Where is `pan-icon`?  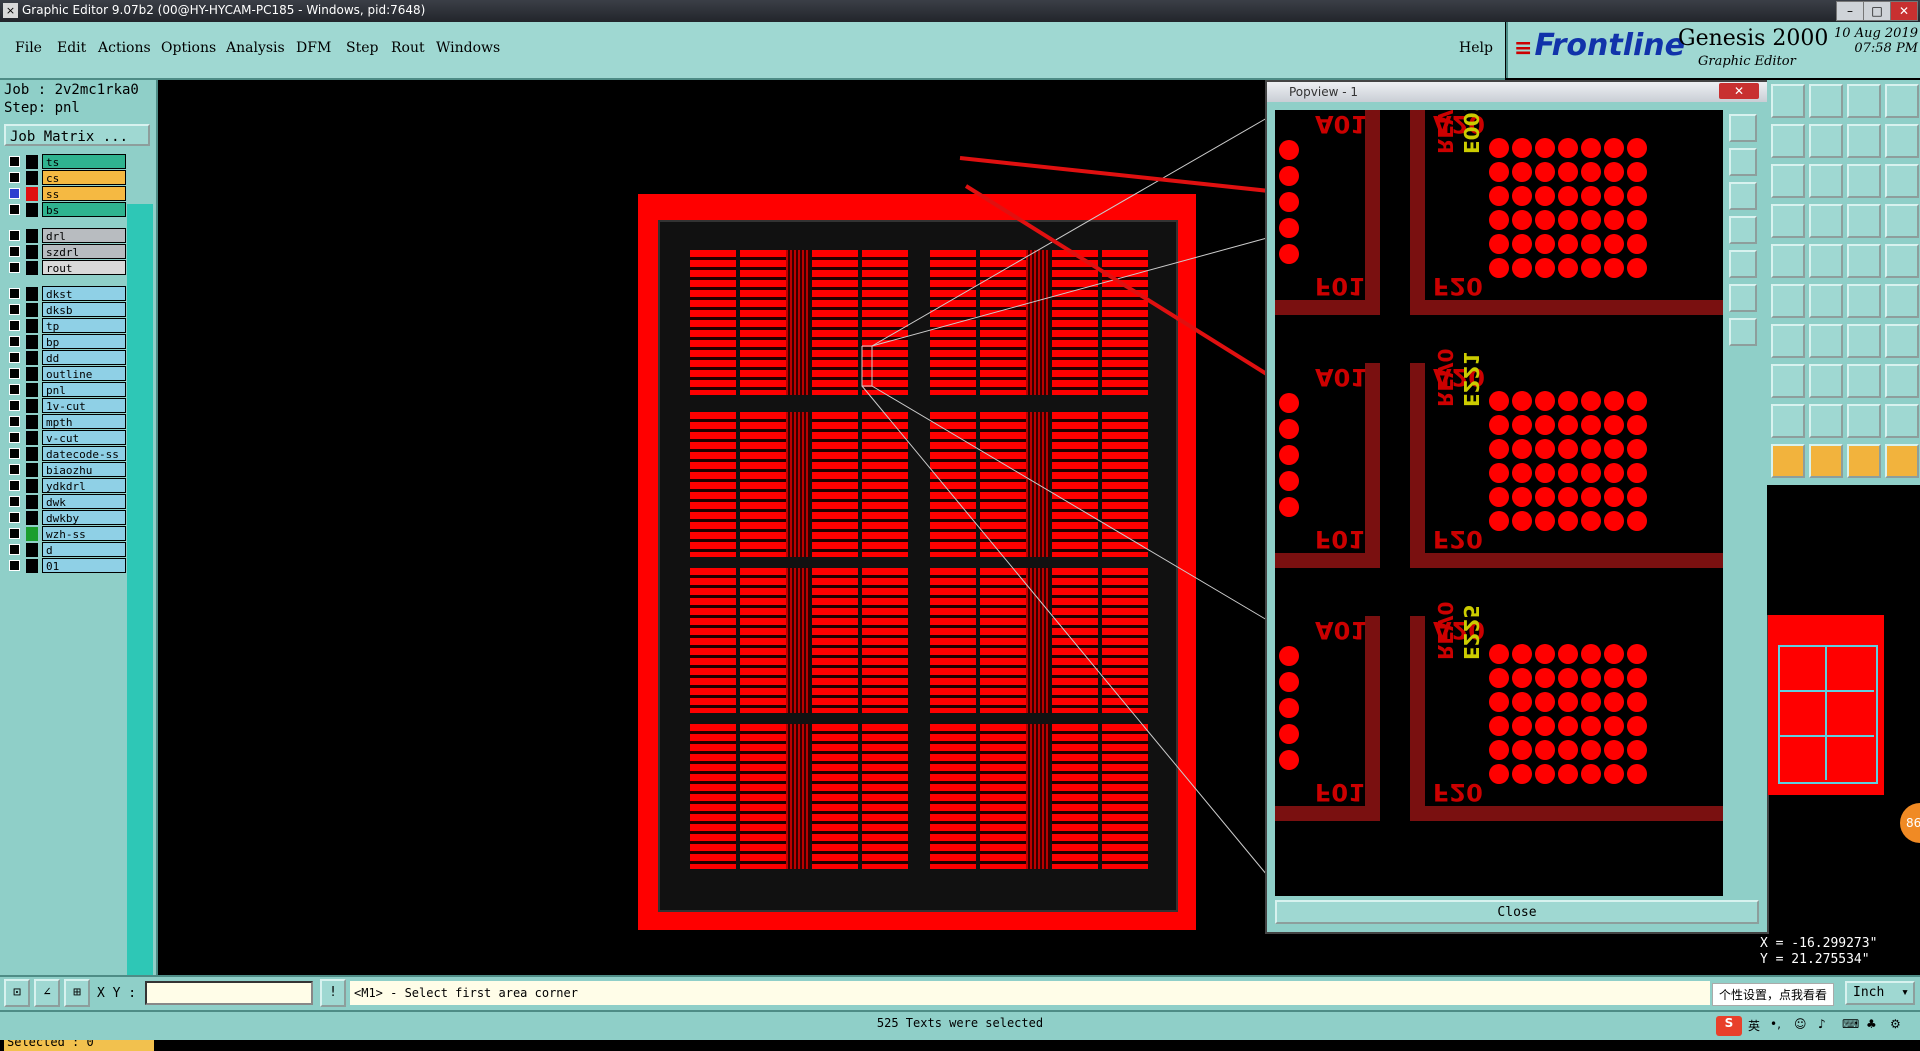
pan-icon is located at coordinates (1743, 264).